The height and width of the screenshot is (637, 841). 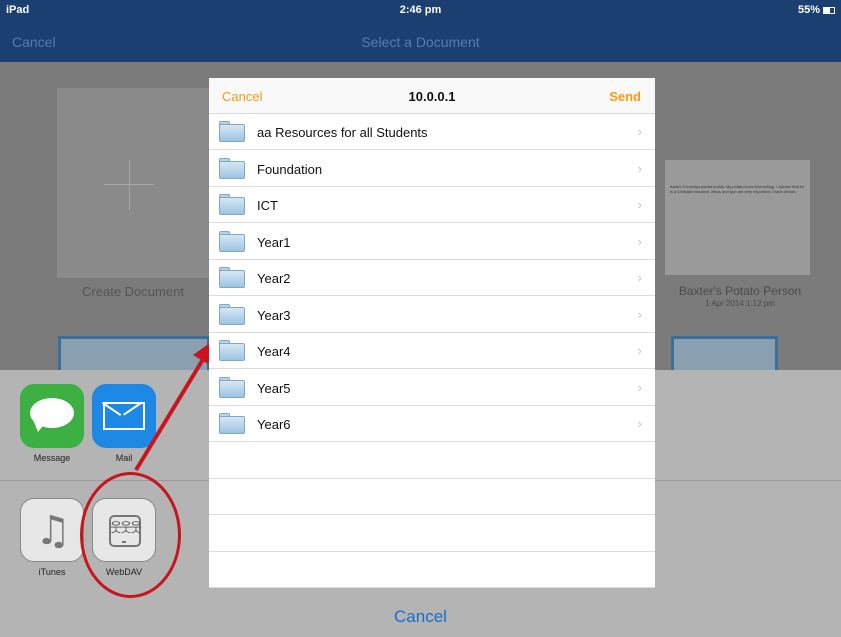 I want to click on clock: 2:46 pm, so click(x=420, y=10).